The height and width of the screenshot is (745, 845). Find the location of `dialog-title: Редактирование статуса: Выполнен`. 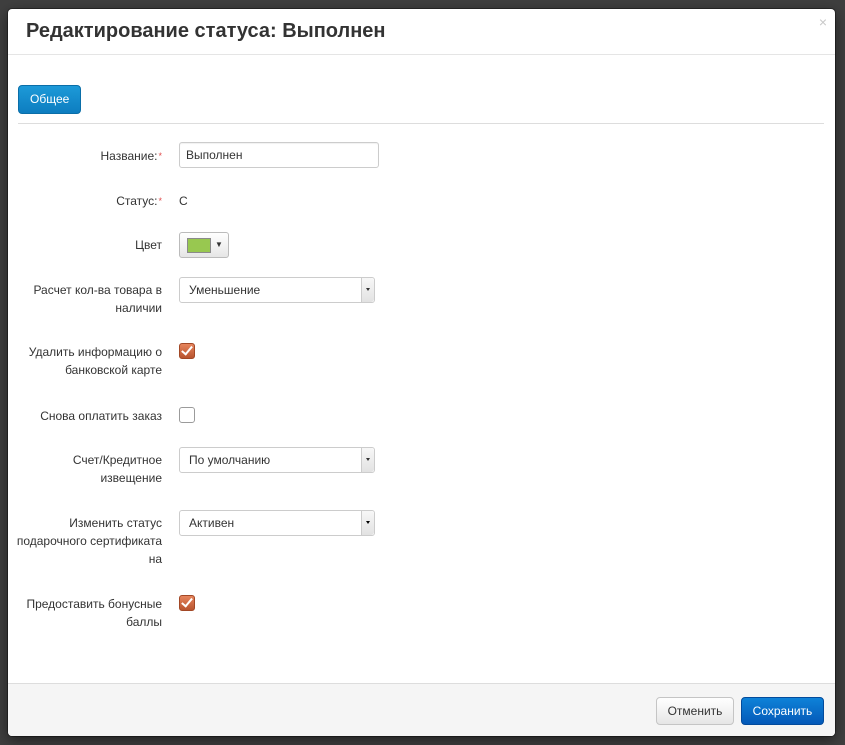

dialog-title: Редактирование статуса: Выполнен is located at coordinates (206, 31).